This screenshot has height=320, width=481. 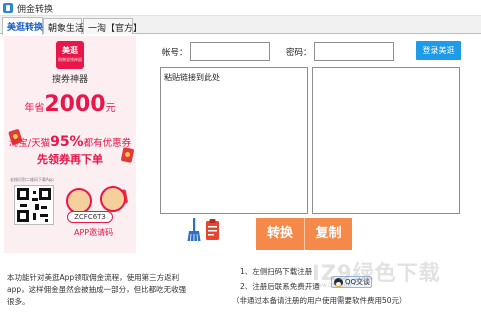 What do you see at coordinates (94, 232) in the screenshot?
I see `app-invite-label: APP邀请码` at bounding box center [94, 232].